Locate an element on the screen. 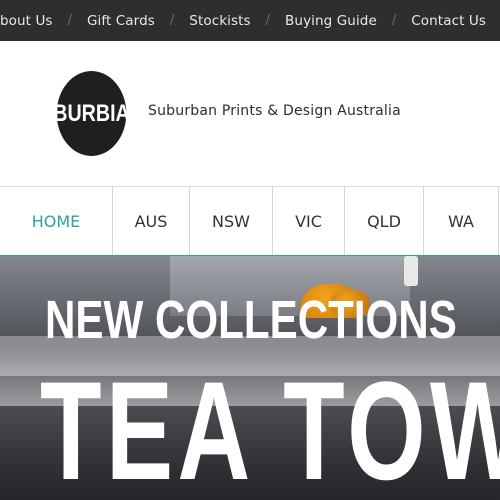  burbia-logo: BURBIA is located at coordinates (91, 113).